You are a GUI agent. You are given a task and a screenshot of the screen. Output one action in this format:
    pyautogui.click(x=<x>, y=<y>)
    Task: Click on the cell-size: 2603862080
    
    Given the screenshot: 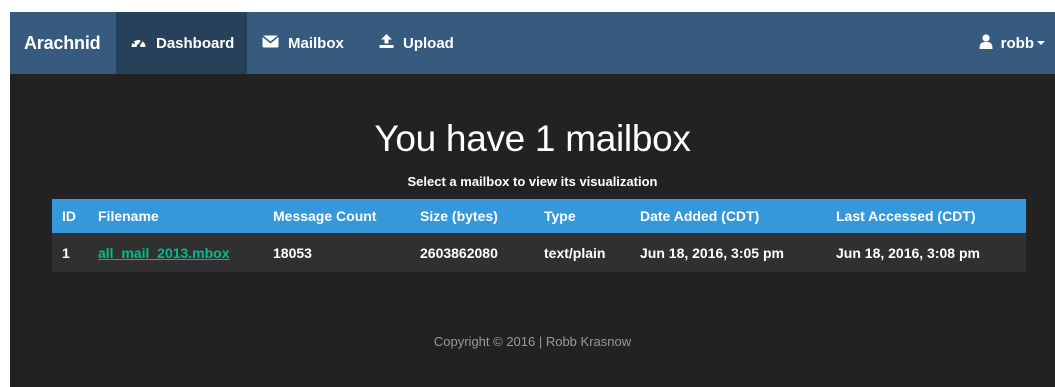 What is the action you would take?
    pyautogui.click(x=459, y=252)
    